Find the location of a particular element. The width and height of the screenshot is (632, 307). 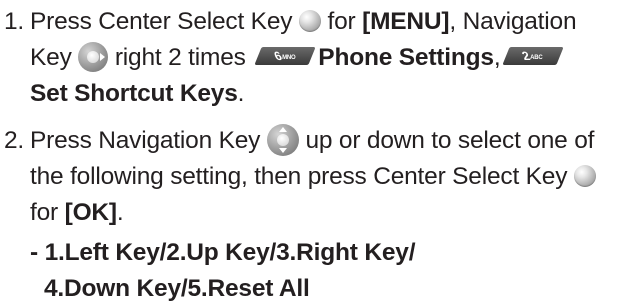

step-text: , Navigation is located at coordinates (513, 21).